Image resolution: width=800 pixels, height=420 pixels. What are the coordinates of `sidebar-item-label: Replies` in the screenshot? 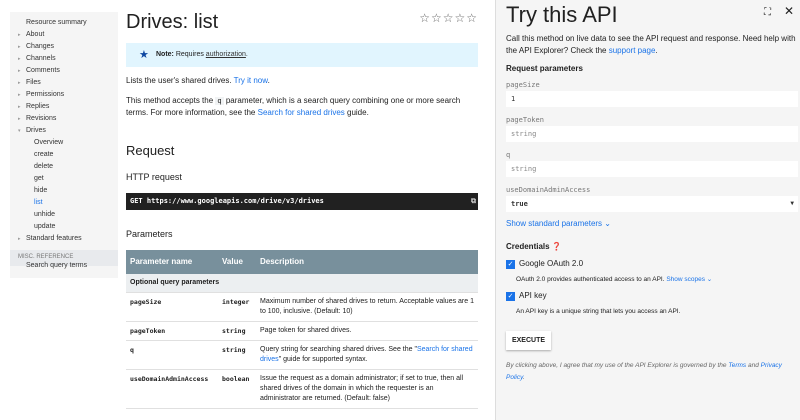 It's located at (38, 106).